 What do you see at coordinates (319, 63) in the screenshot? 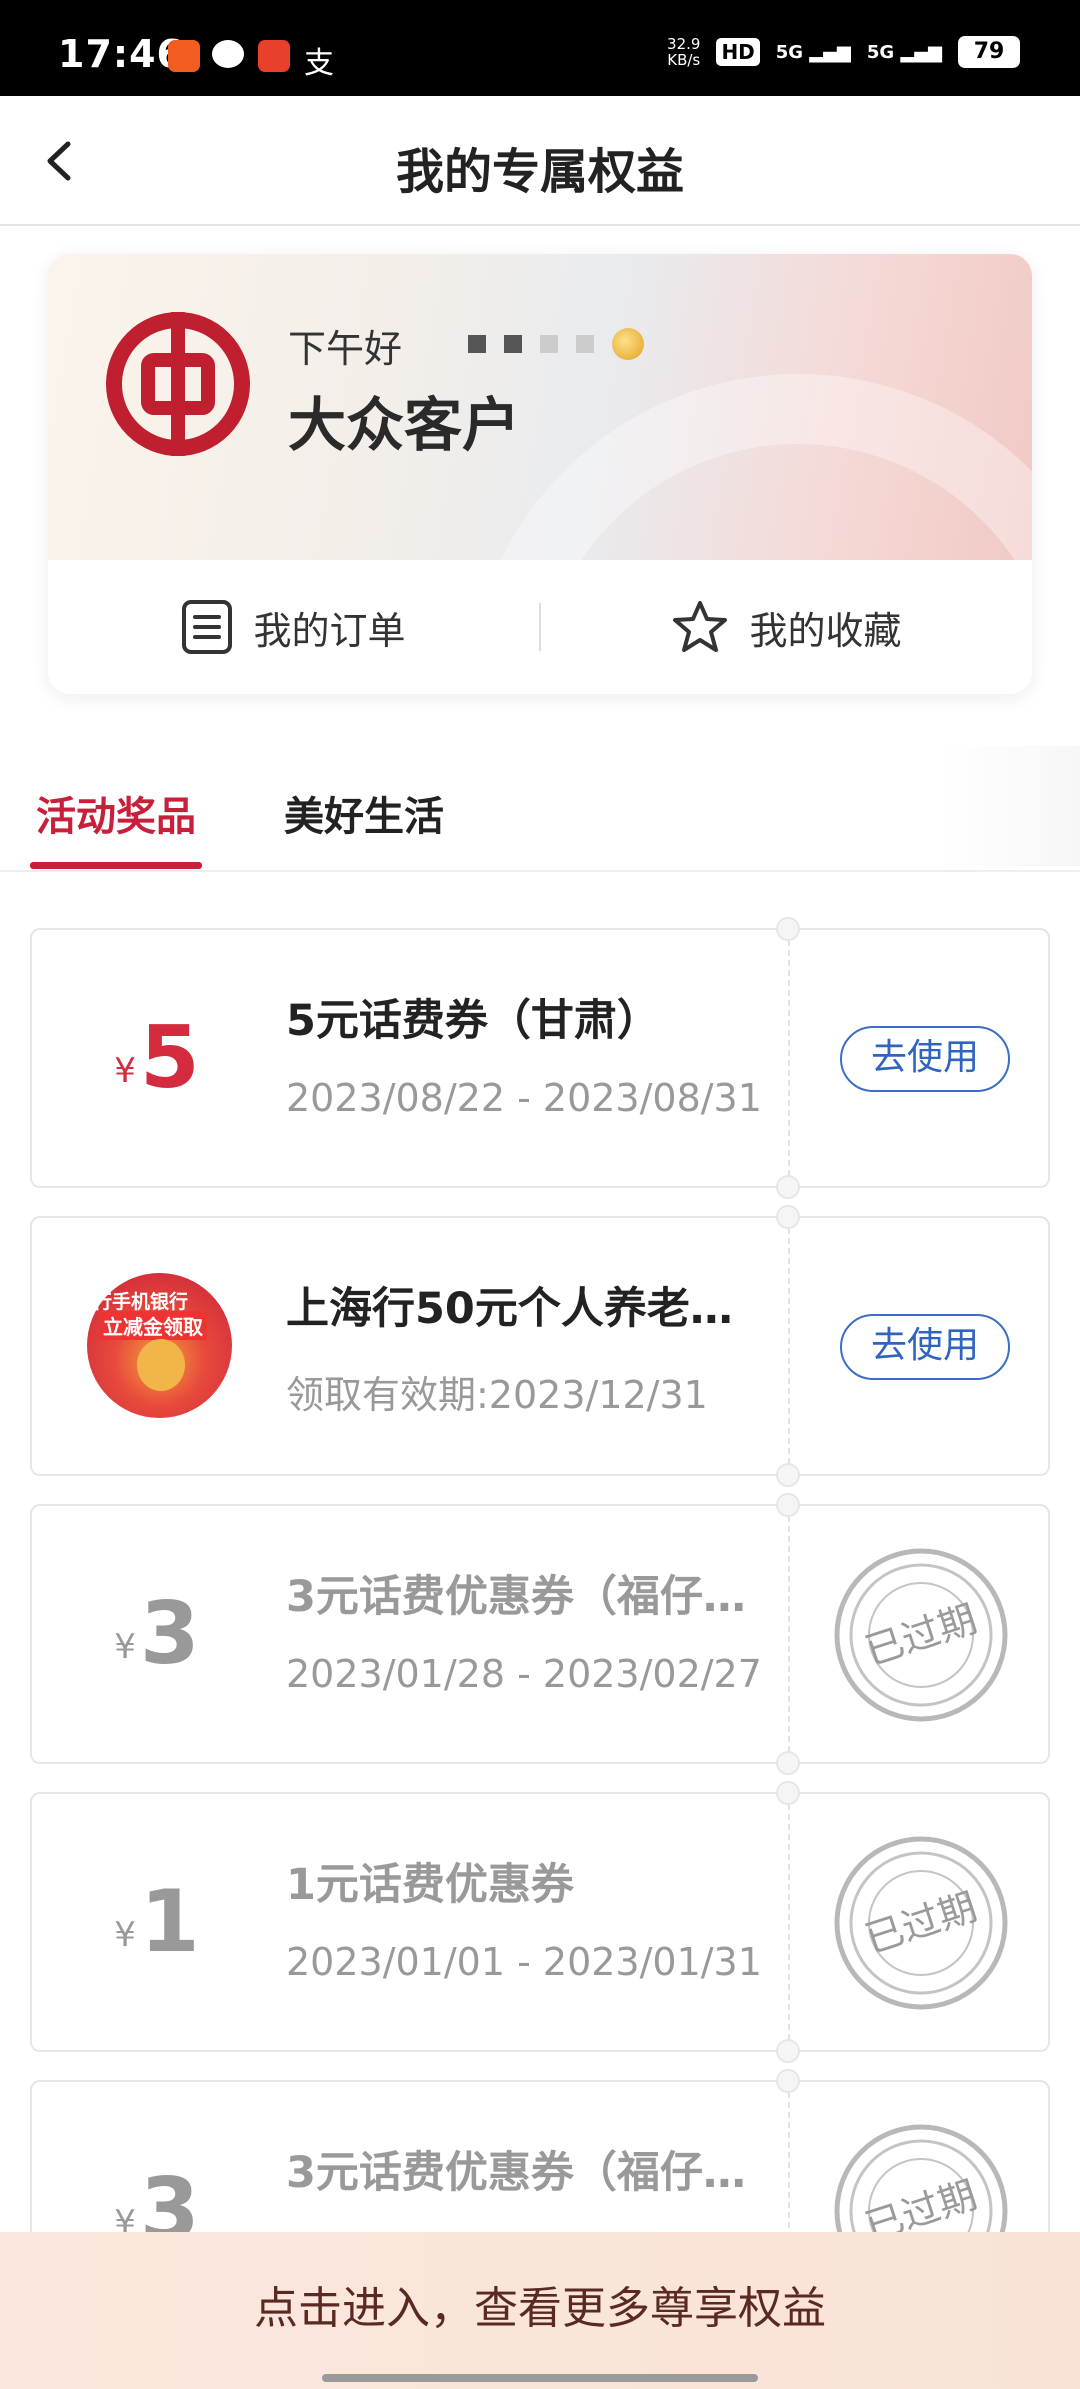
I see `alipay-notification-icon: 支` at bounding box center [319, 63].